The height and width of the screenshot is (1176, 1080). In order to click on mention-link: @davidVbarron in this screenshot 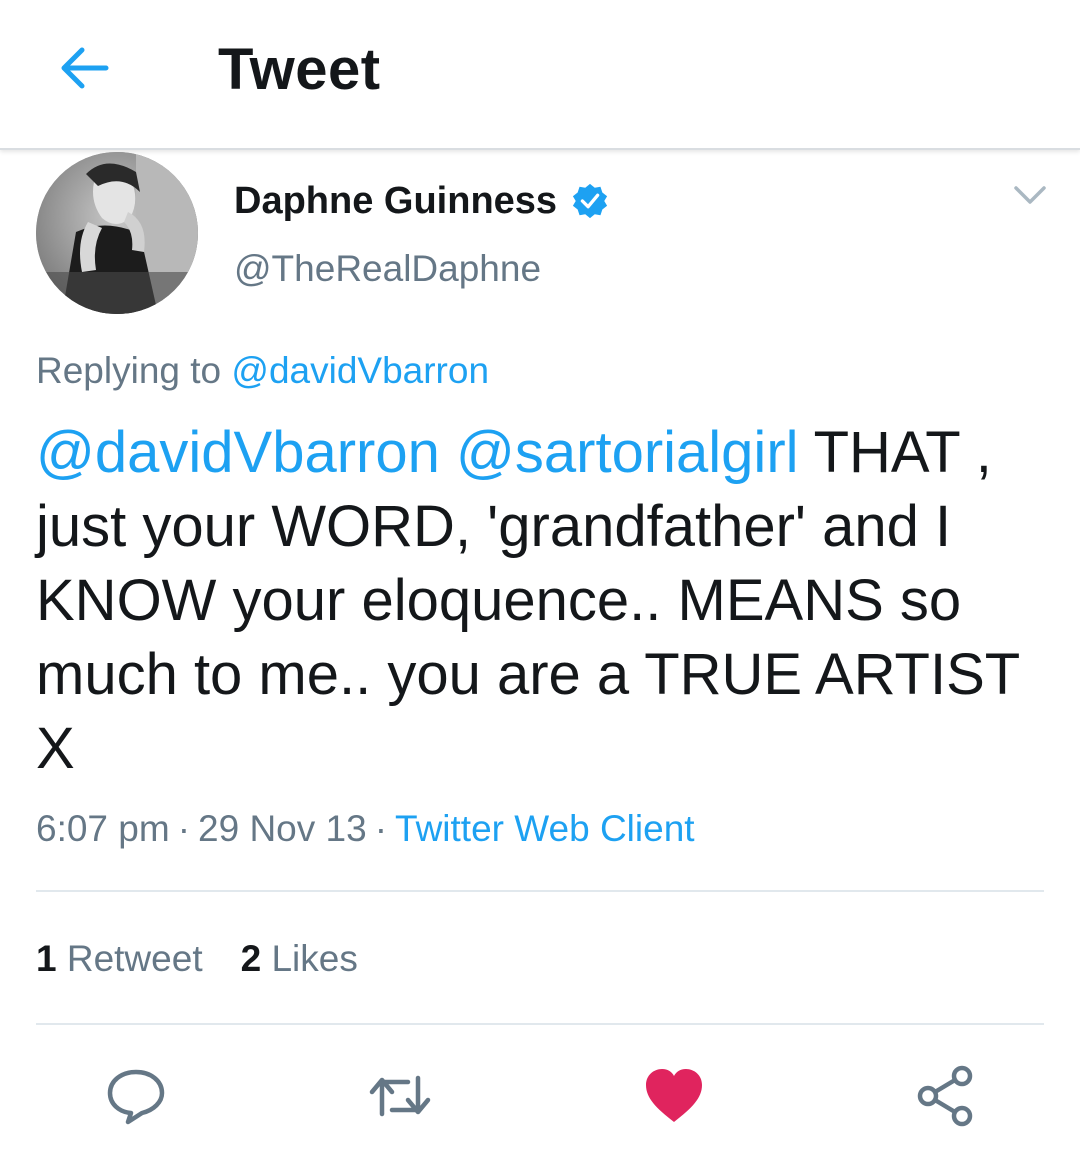, I will do `click(238, 452)`.